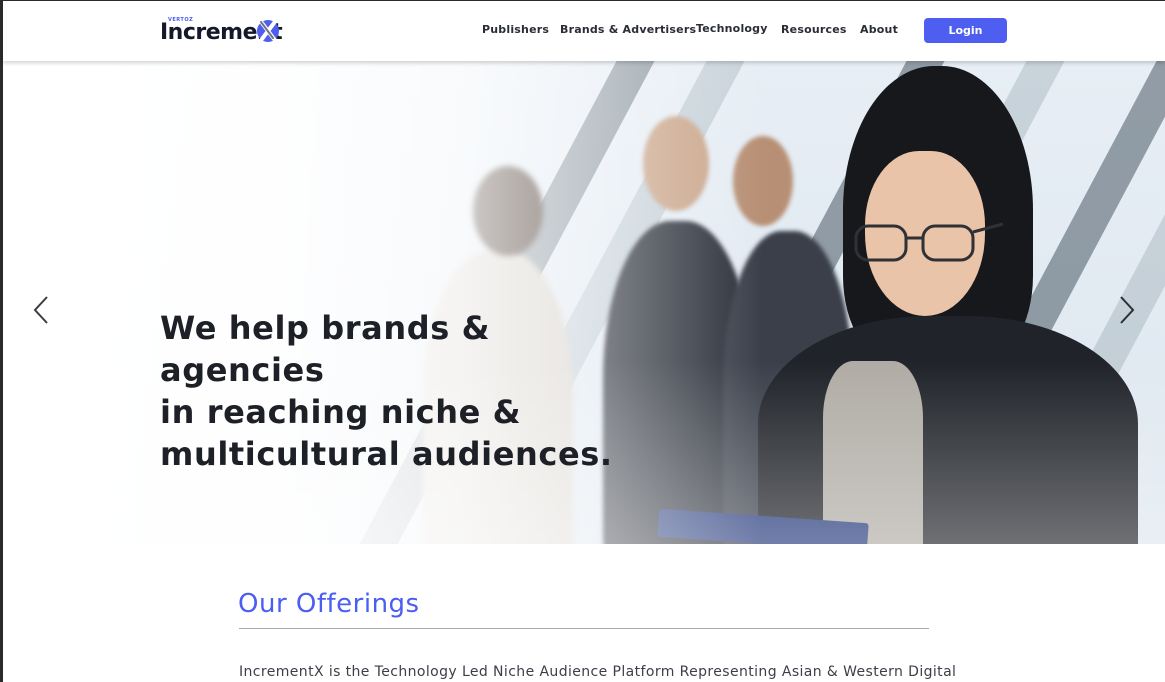  Describe the element at coordinates (222, 31) in the screenshot. I see `incrementx-logo: VERTOZ Increment` at that location.